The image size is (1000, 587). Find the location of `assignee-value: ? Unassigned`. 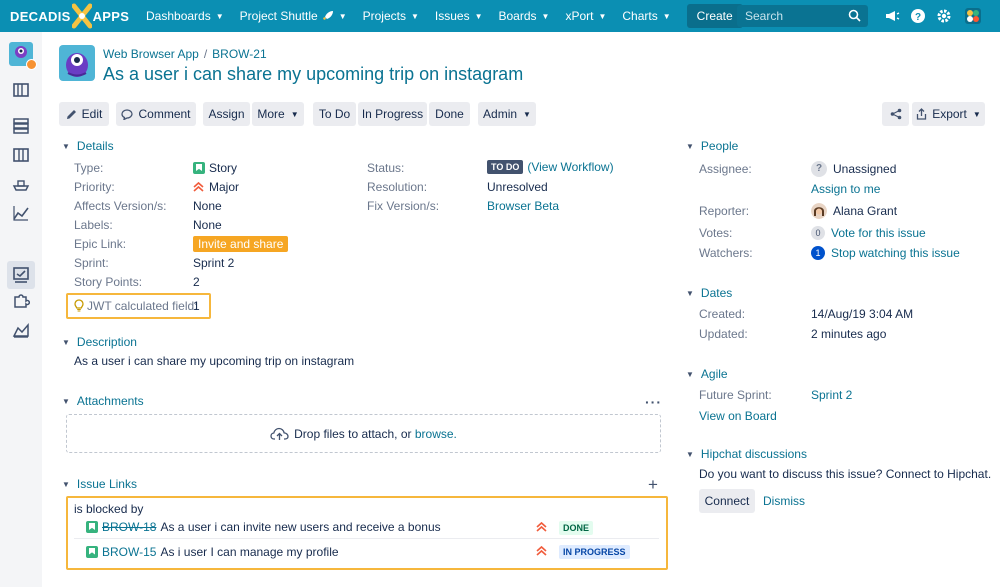

assignee-value: ? Unassigned is located at coordinates (853, 169).